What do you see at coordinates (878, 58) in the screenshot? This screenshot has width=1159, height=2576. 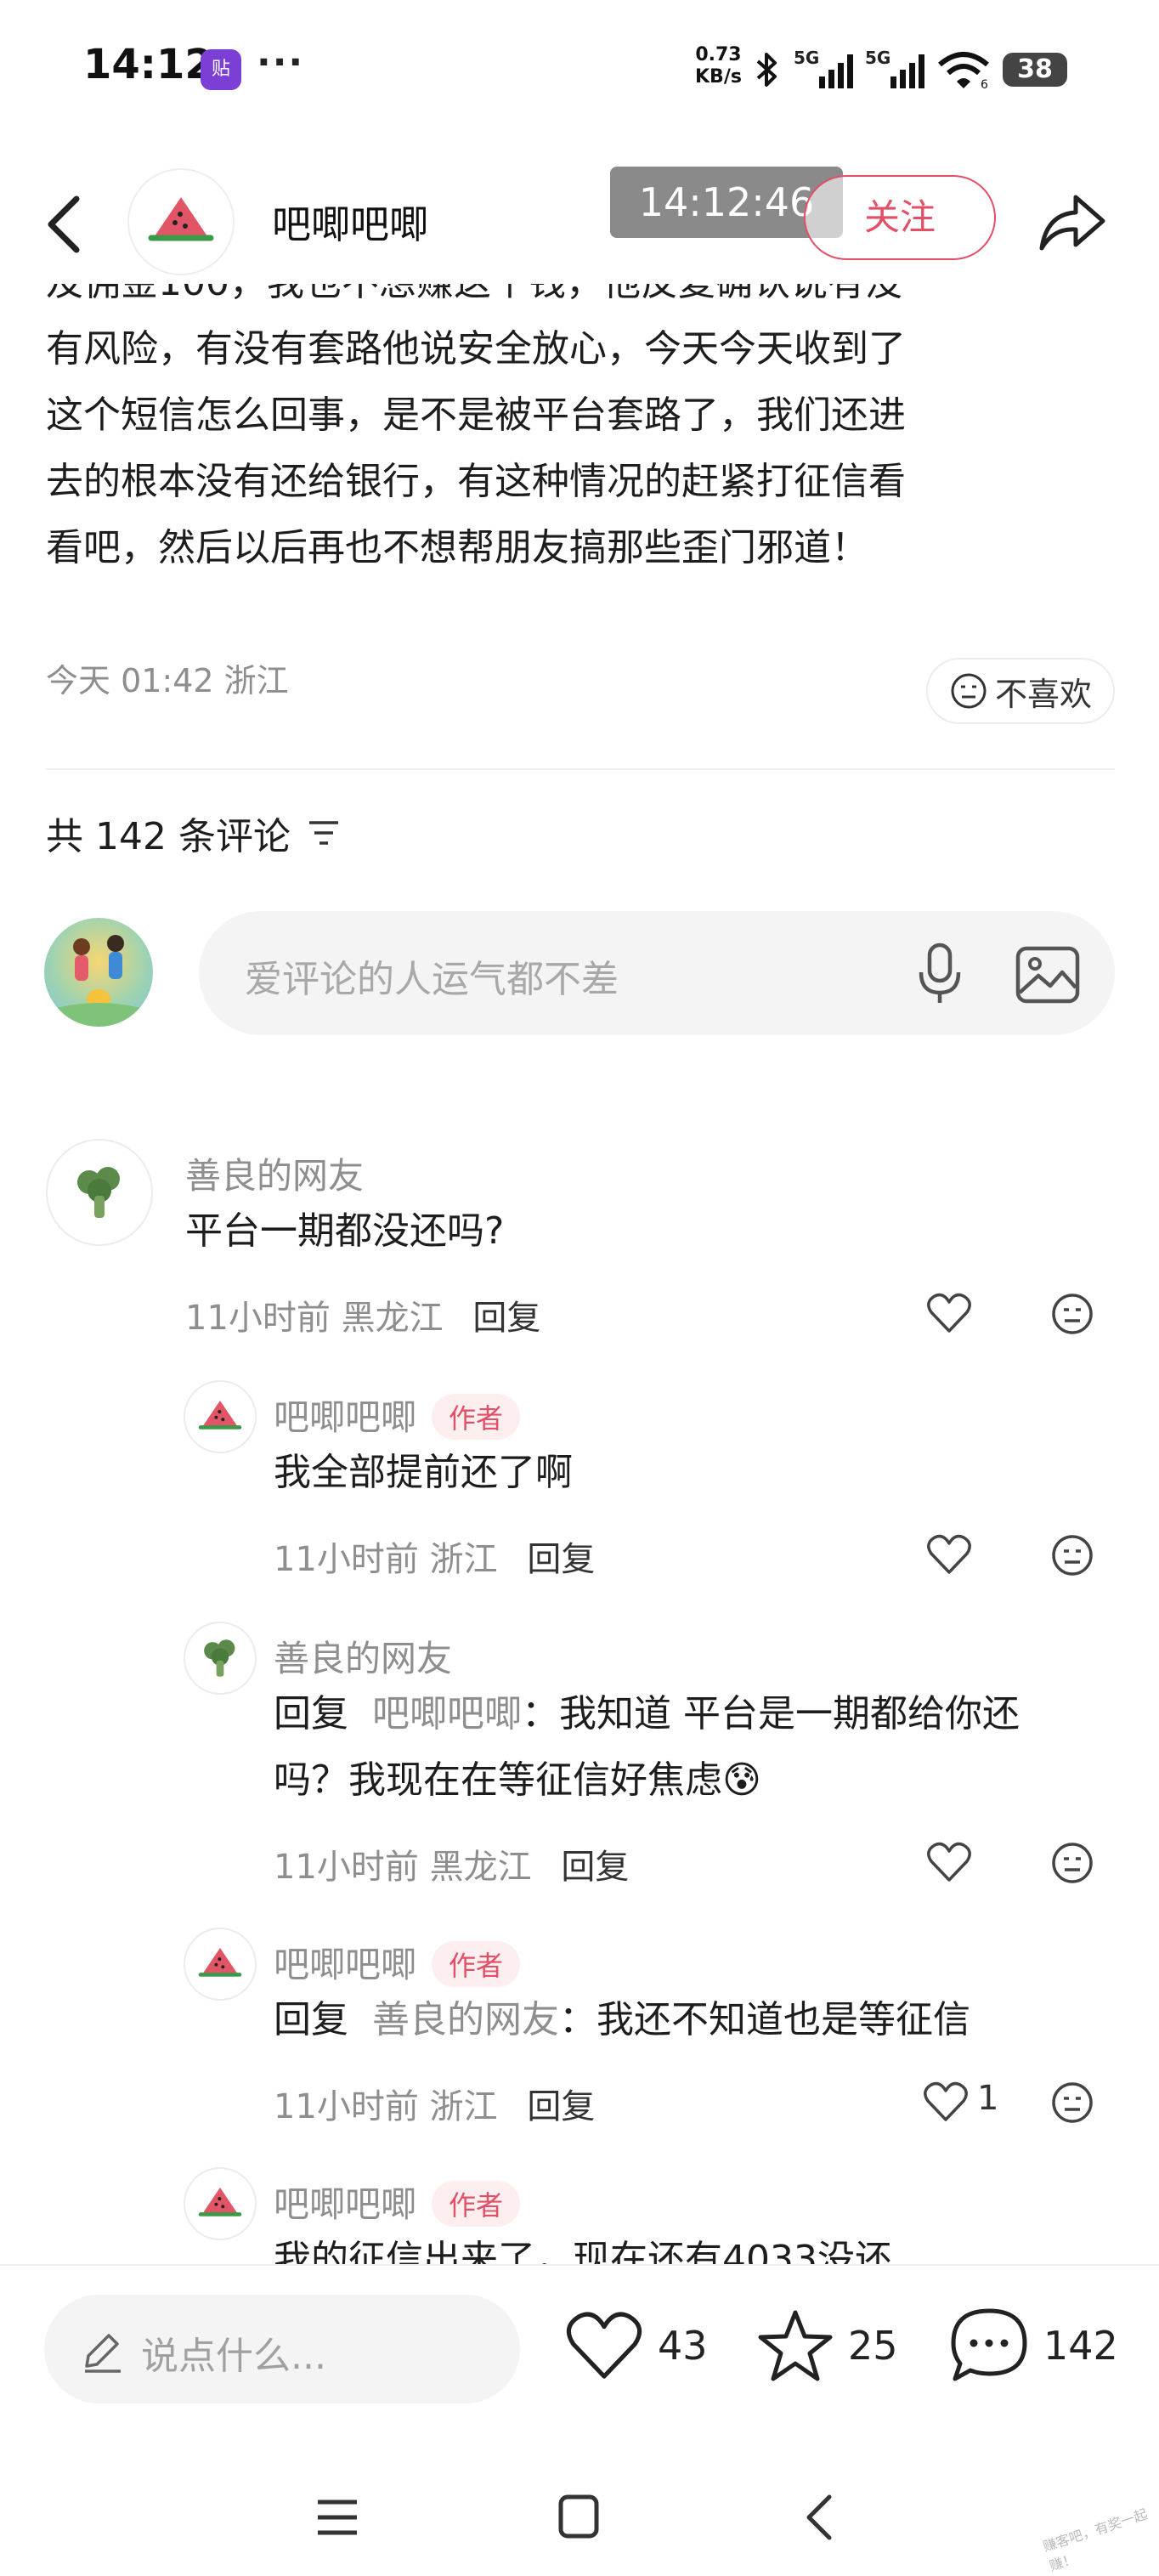 I see `sim2-label: 5G` at bounding box center [878, 58].